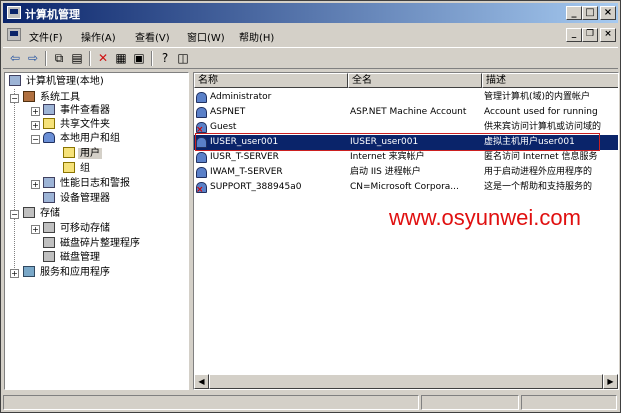 The image size is (623, 415). I want to click on scroll-thumb, so click(406, 381).